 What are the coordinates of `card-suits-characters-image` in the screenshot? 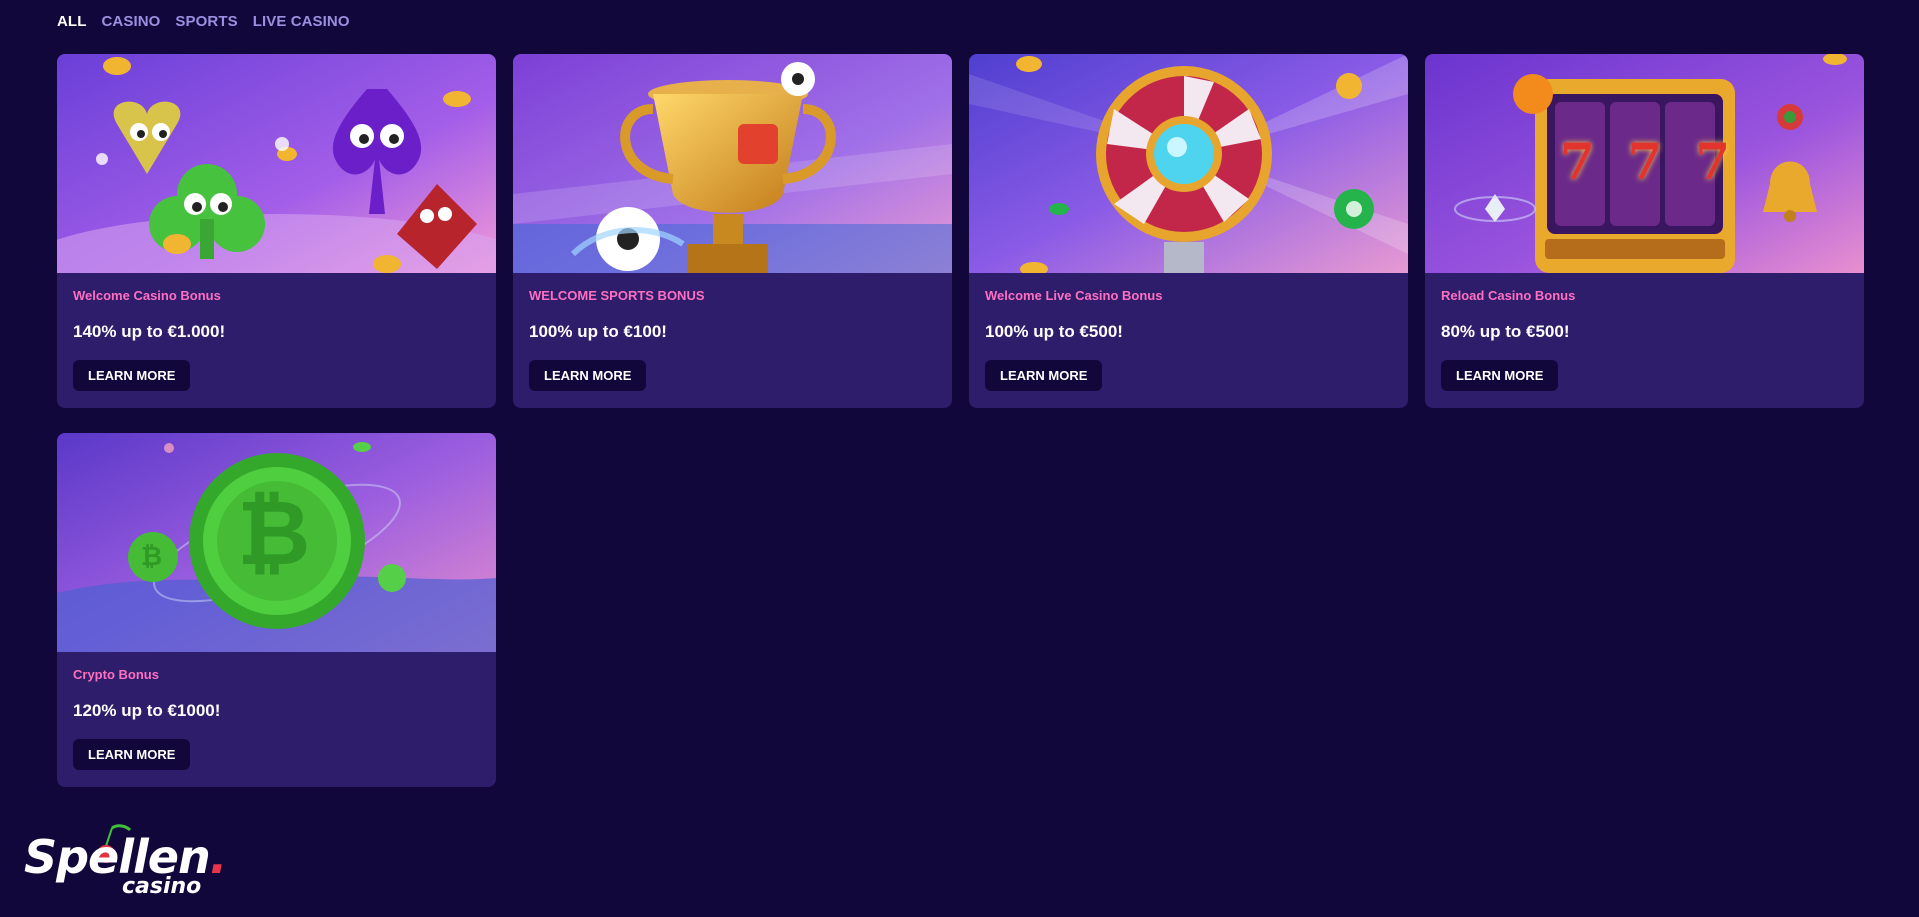 It's located at (276, 163).